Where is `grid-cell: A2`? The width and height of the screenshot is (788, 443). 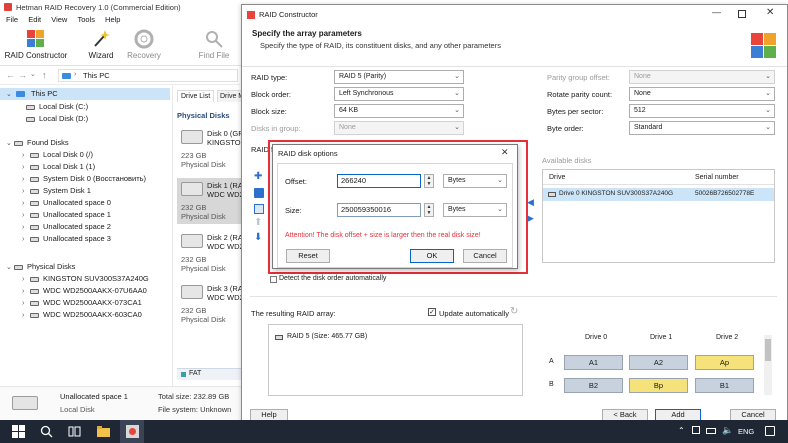
grid-cell: A2 is located at coordinates (658, 362).